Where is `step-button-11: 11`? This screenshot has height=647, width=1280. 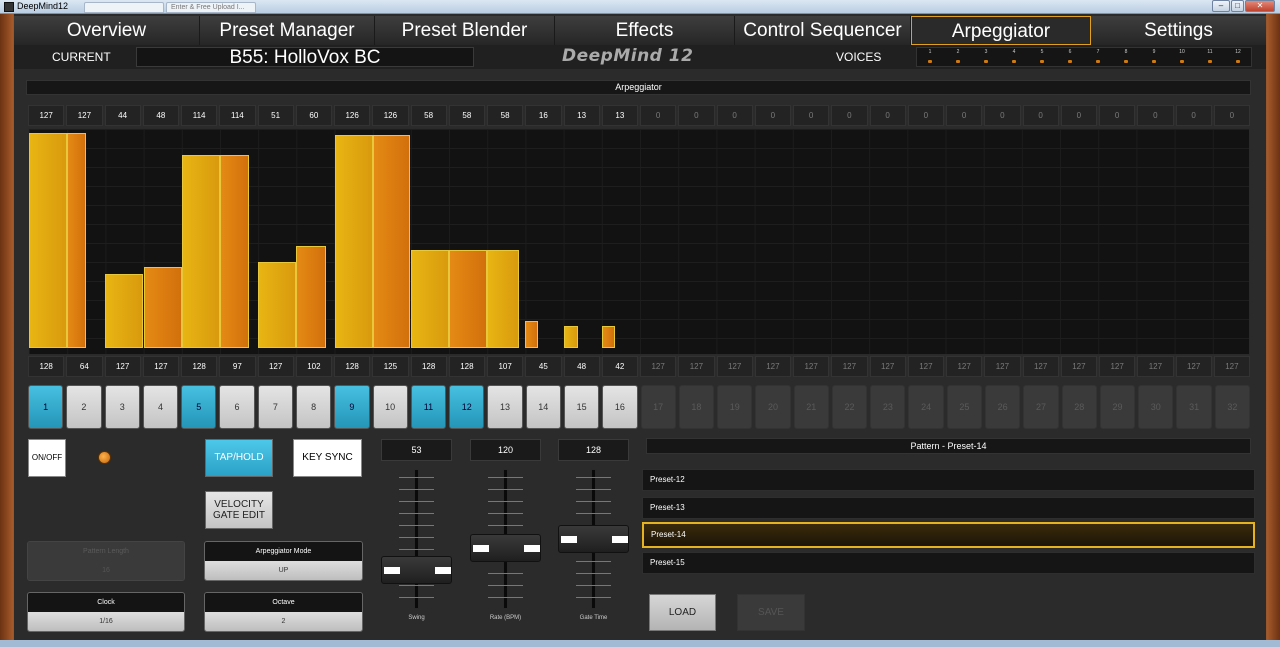
step-button-11: 11 is located at coordinates (428, 407).